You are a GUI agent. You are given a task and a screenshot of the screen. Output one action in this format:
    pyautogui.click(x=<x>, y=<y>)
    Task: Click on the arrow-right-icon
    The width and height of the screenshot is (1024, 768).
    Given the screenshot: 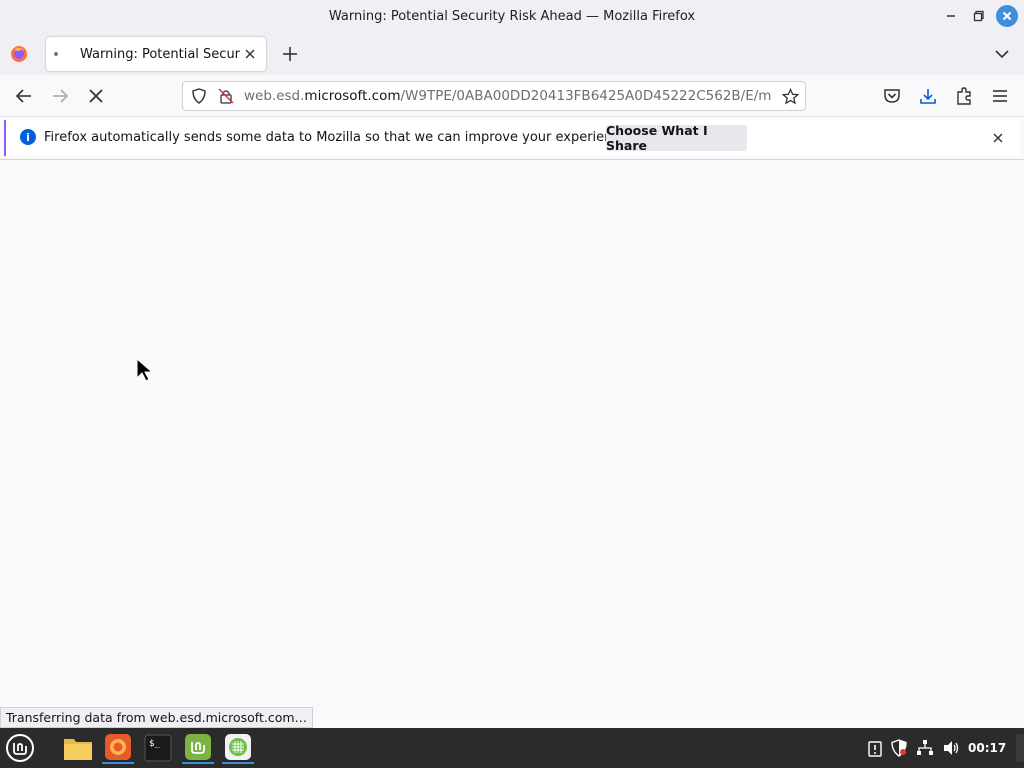 What is the action you would take?
    pyautogui.click(x=61, y=96)
    